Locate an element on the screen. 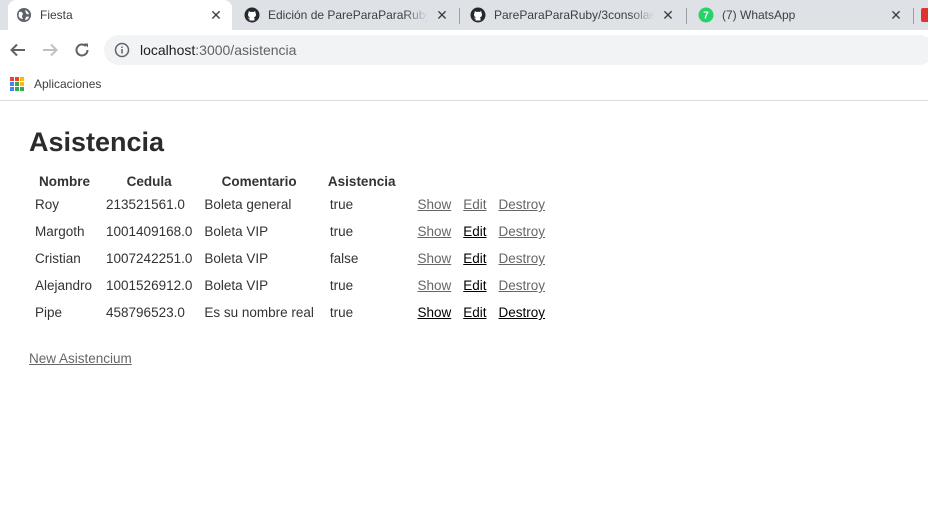 The width and height of the screenshot is (928, 511). info-icon is located at coordinates (122, 50).